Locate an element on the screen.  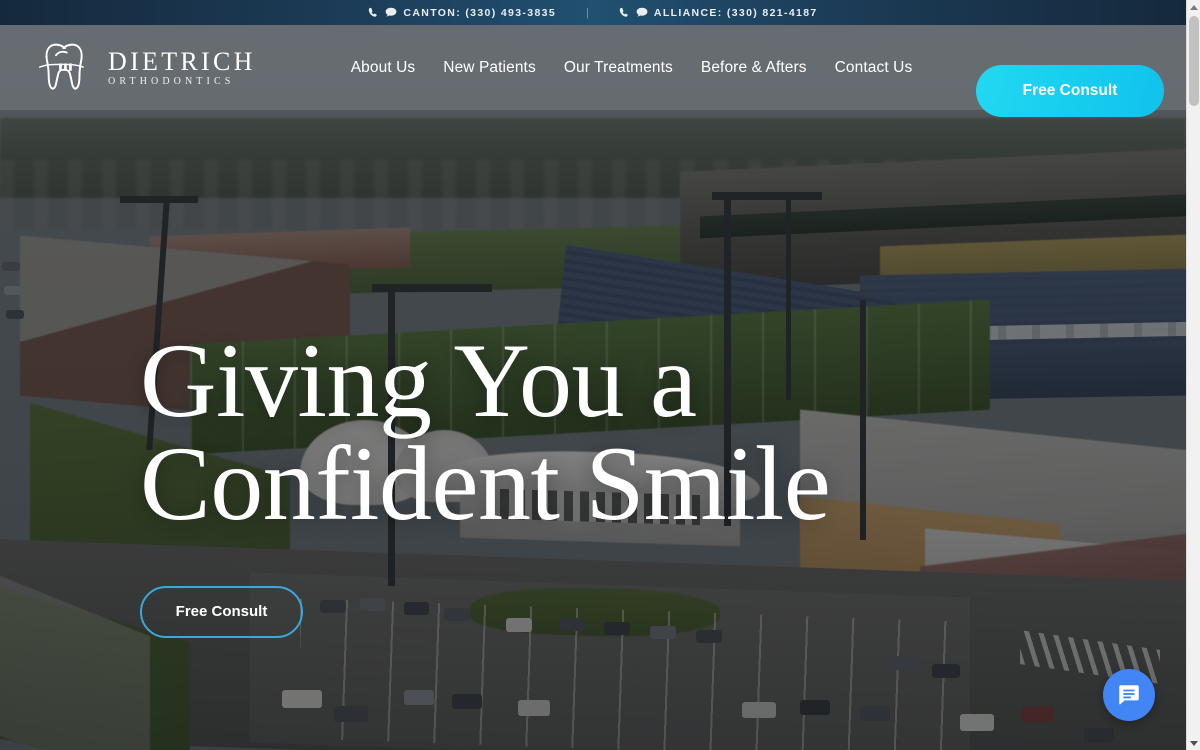
phone-entry-alliance: ALLIANCE: (330) 821-4187 is located at coordinates (718, 13).